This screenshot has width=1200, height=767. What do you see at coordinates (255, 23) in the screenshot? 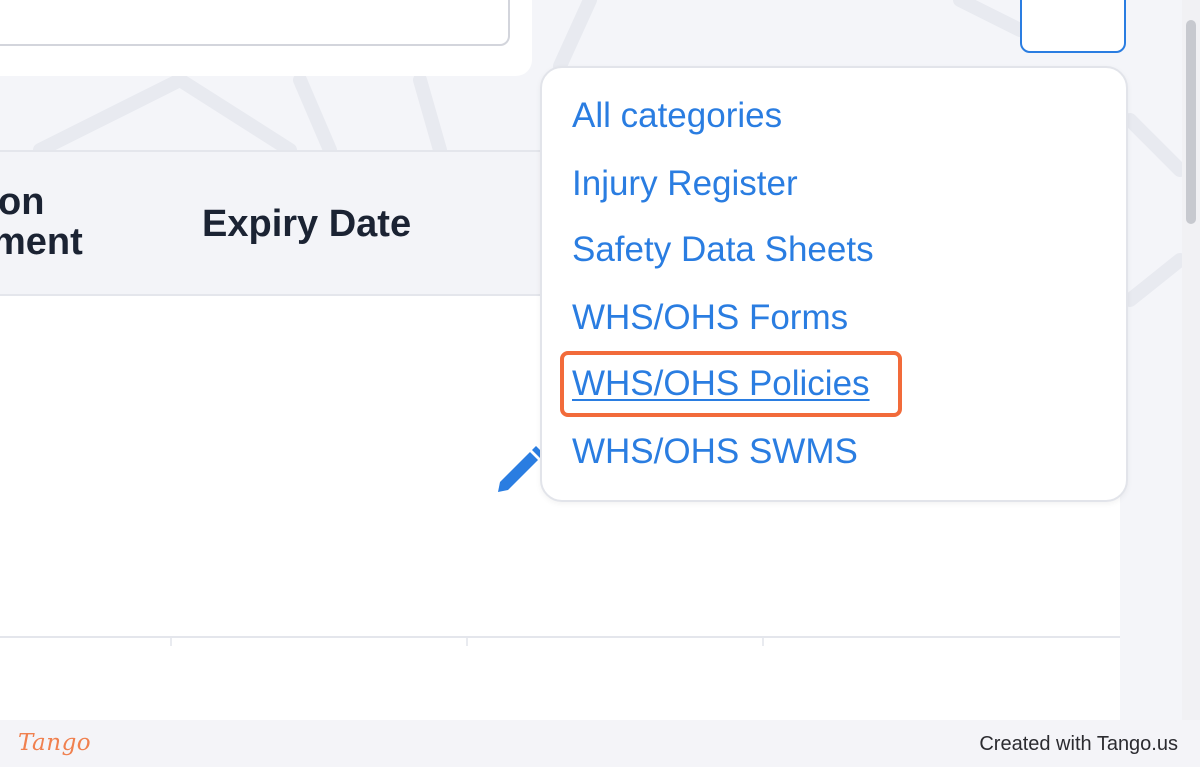
I see `search-input` at bounding box center [255, 23].